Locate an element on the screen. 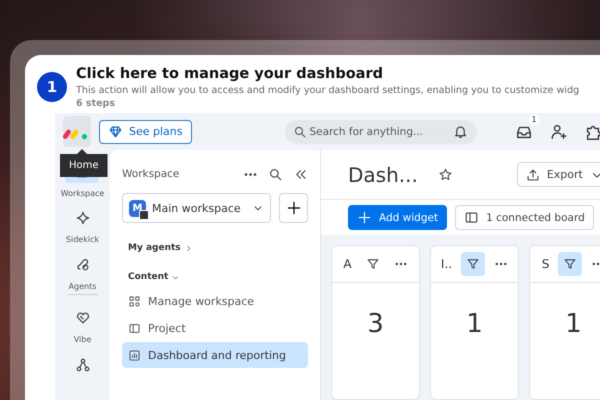 This screenshot has width=600, height=400. widget-title: I.. is located at coordinates (446, 264).